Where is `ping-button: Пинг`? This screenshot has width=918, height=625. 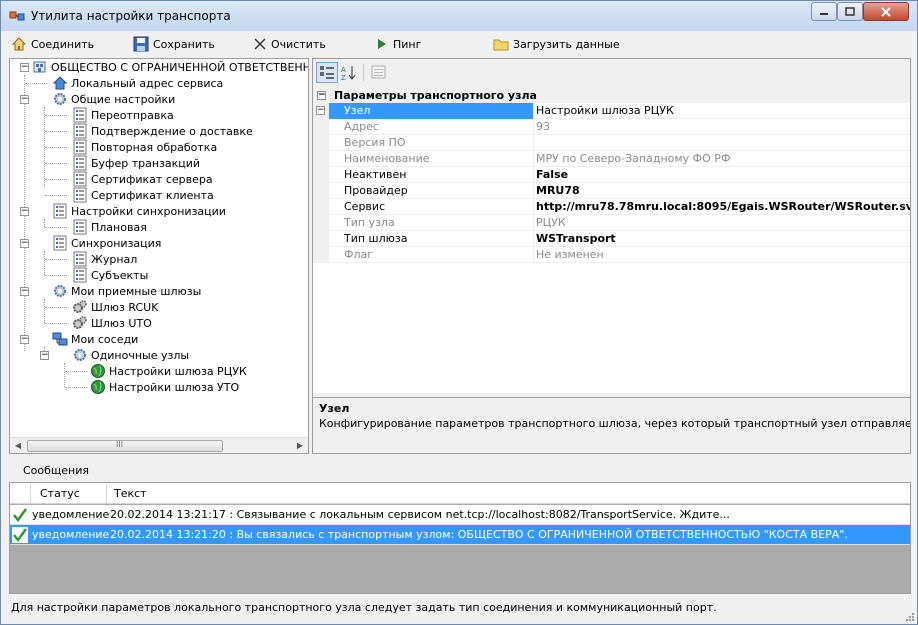
ping-button: Пинг is located at coordinates (398, 44).